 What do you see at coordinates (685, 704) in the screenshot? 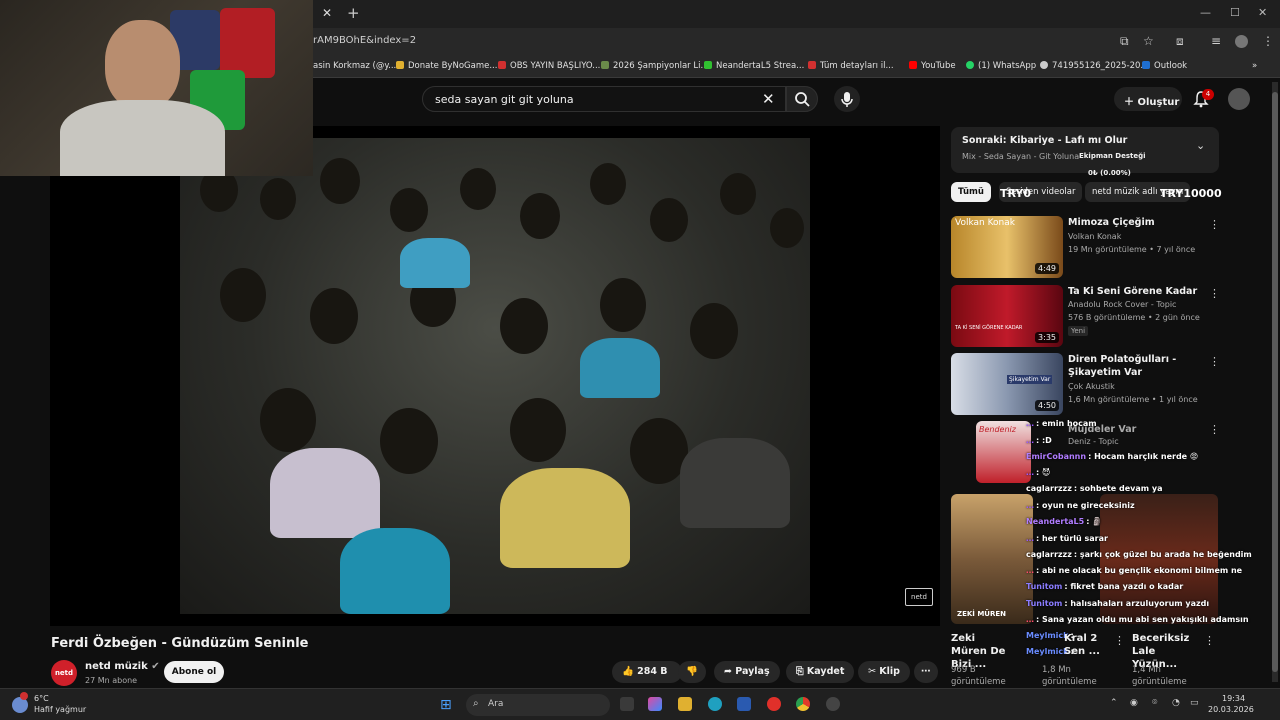
I see `file-explorer-icon` at bounding box center [685, 704].